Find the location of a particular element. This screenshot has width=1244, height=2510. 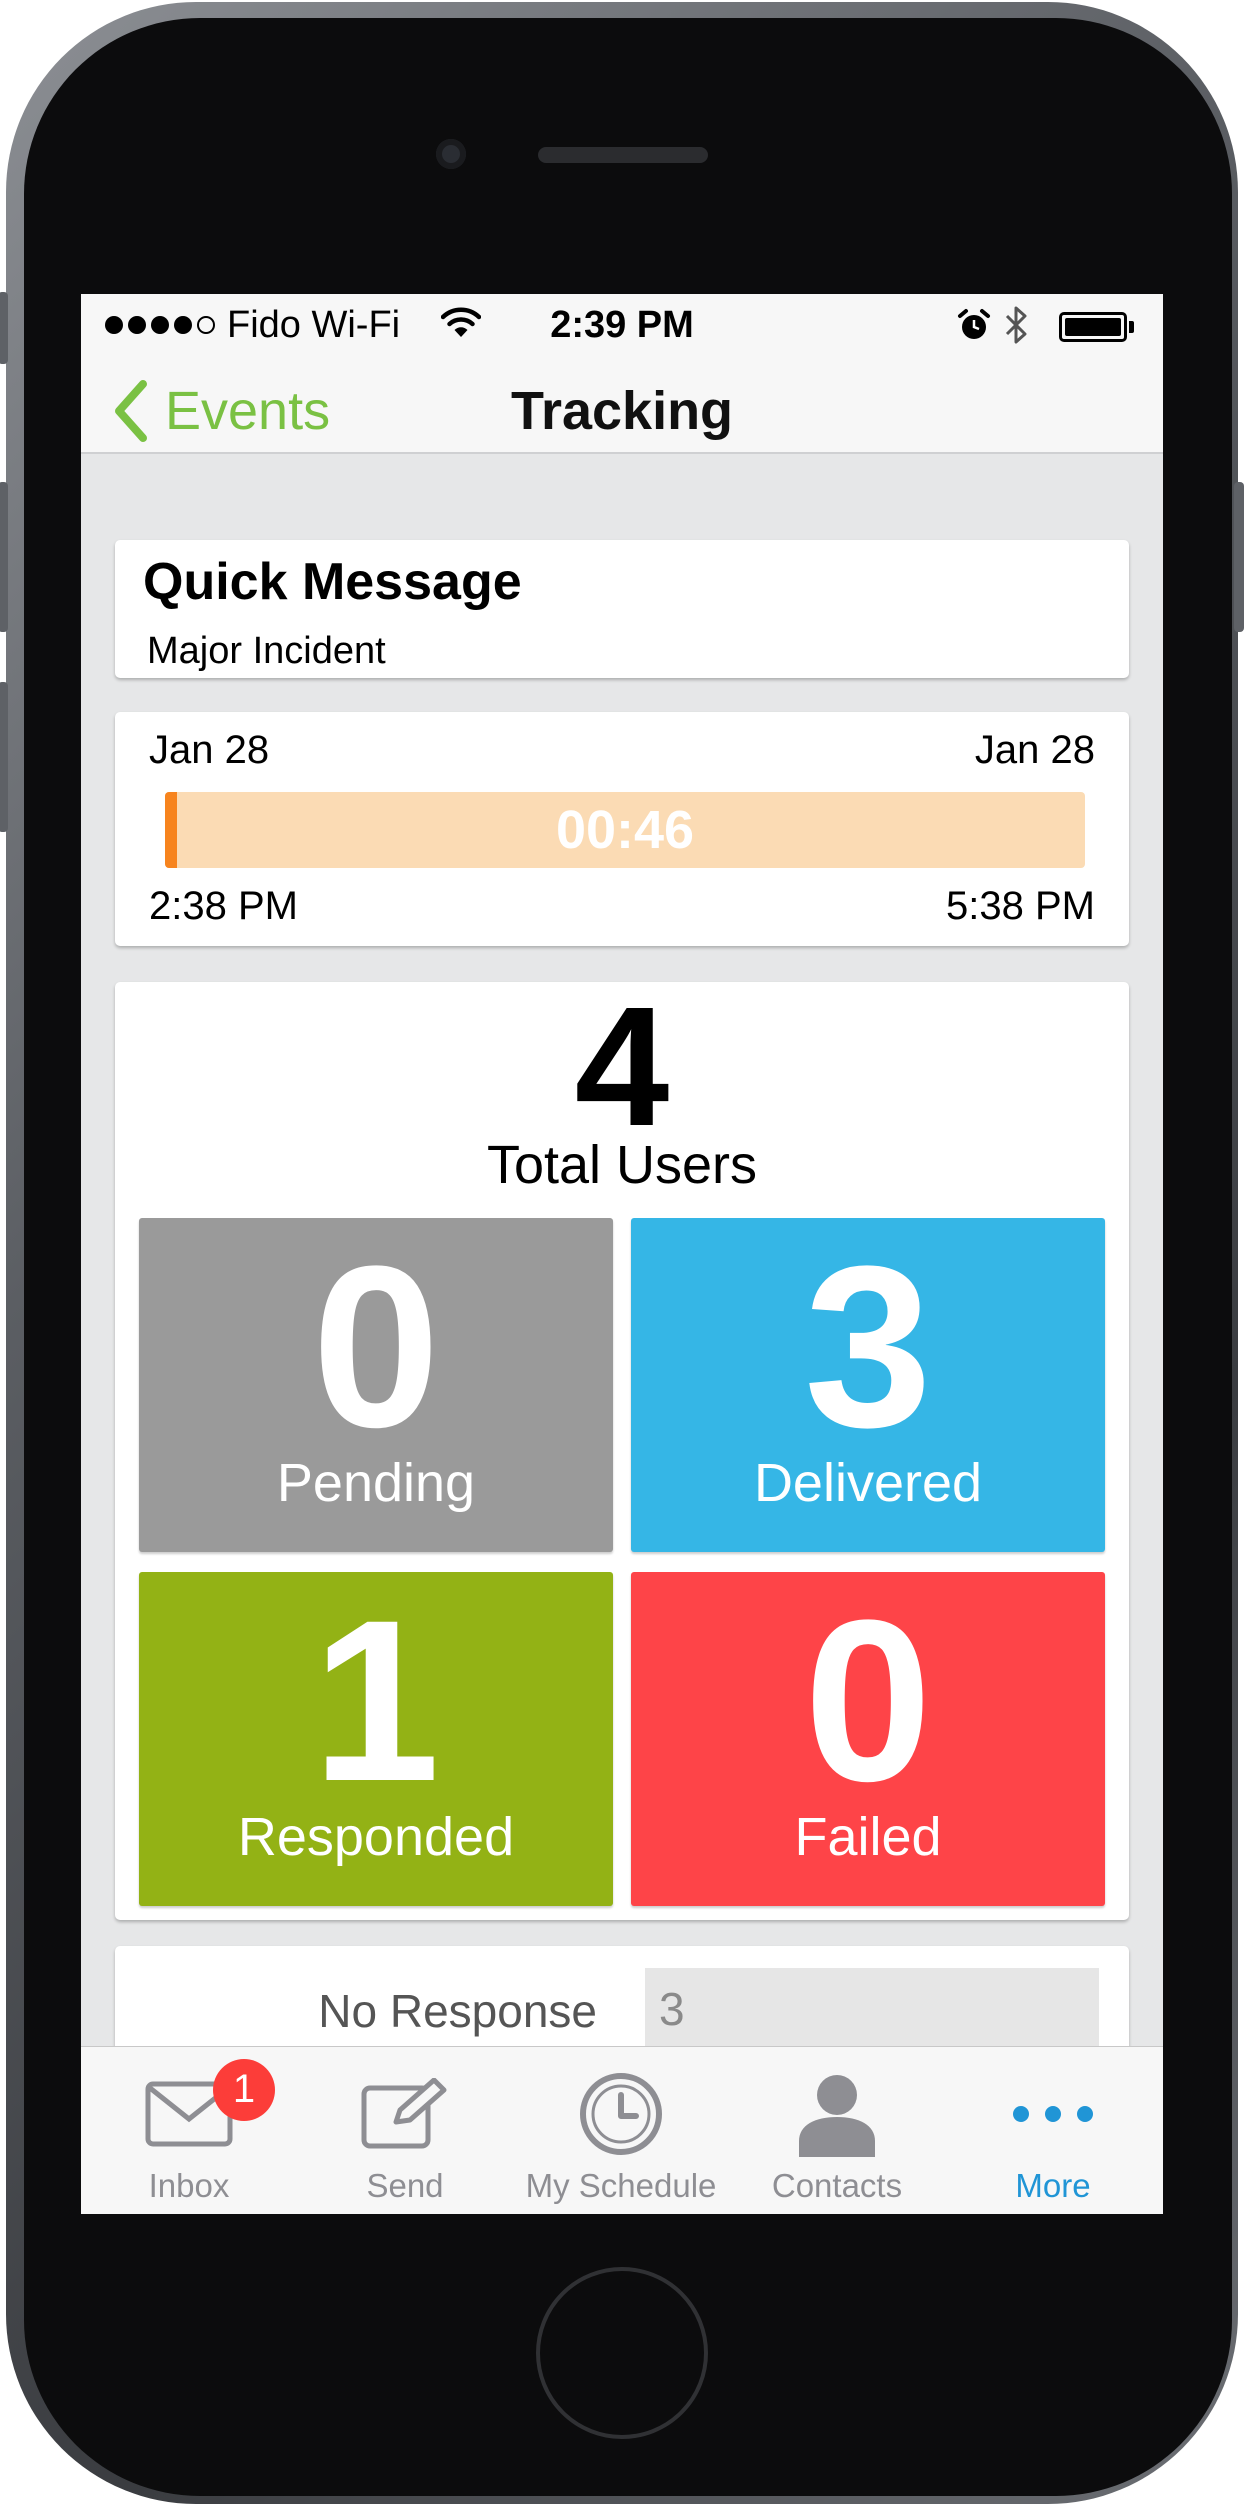

tab-contacts-label: Contacts is located at coordinates (837, 2185).